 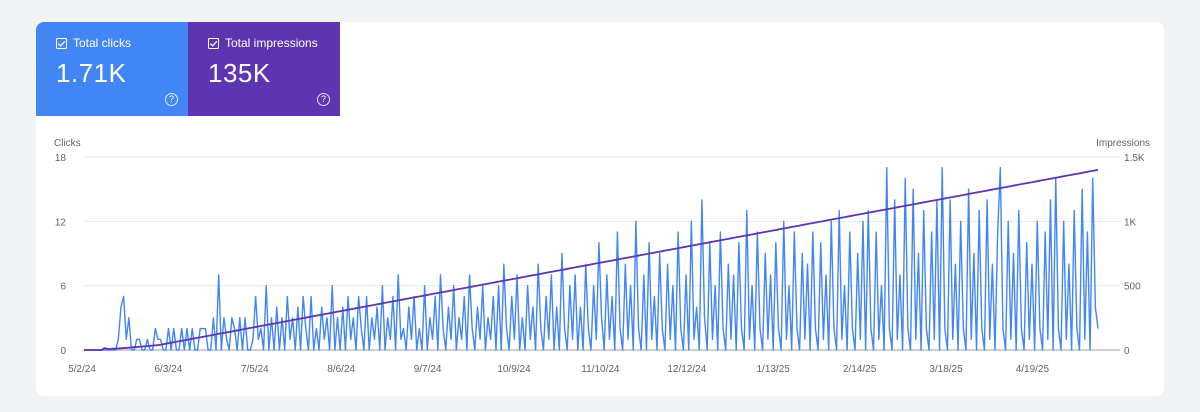 I want to click on right-tick-label: 1.5K, so click(x=1134, y=158).